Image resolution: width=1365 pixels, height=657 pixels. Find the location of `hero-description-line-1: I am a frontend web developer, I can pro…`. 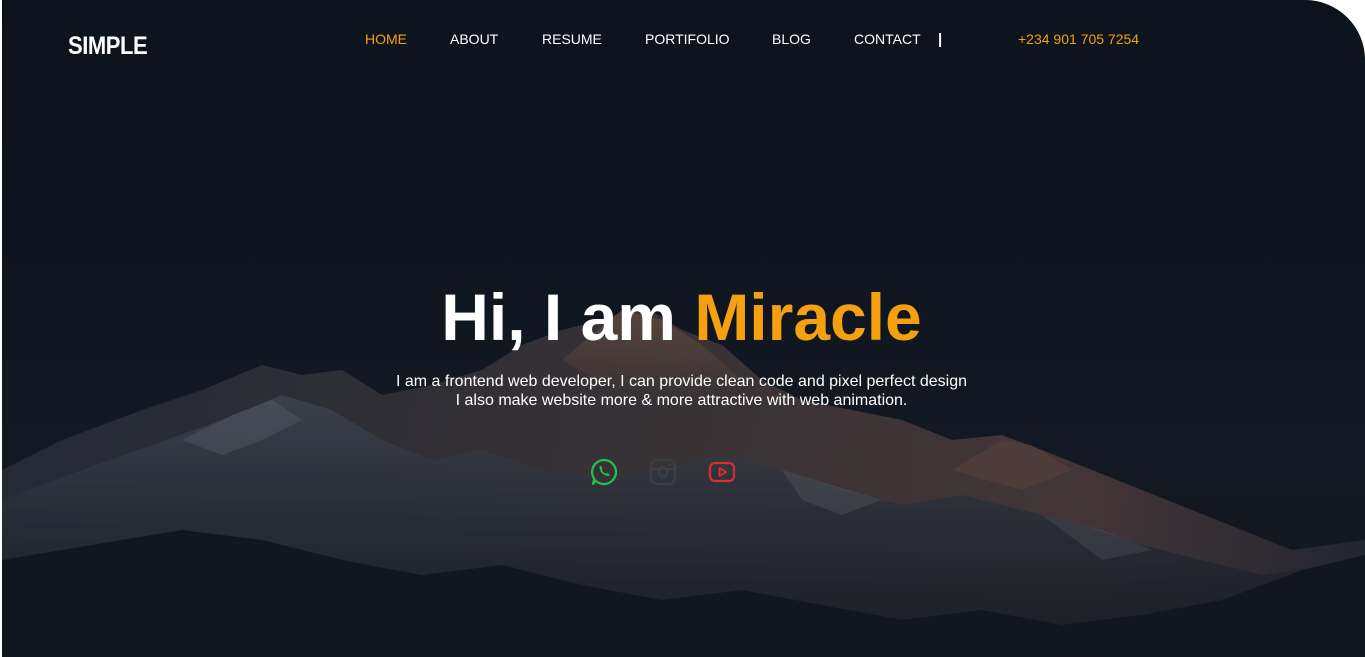

hero-description-line-1: I am a frontend web developer, I can pro… is located at coordinates (681, 381).